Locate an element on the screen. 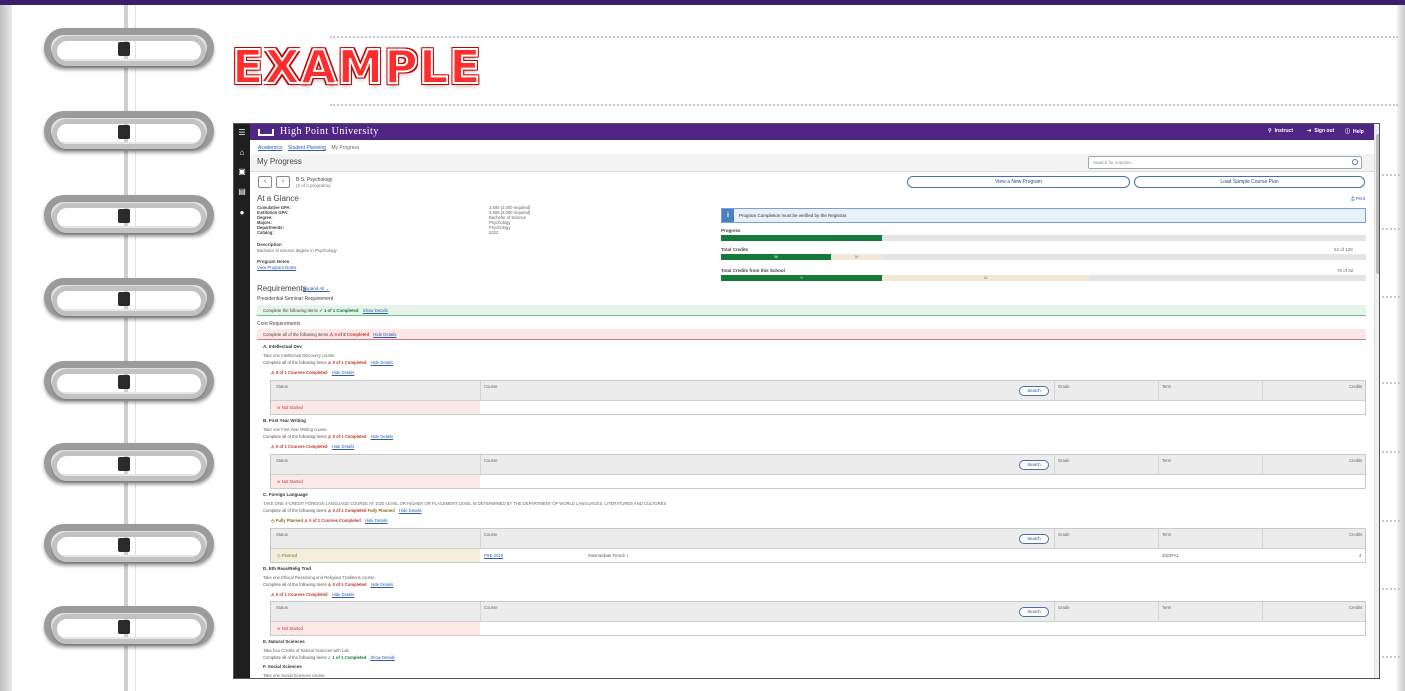  breadcrumb: Academics Student Planning My Progress is located at coordinates (308, 148).